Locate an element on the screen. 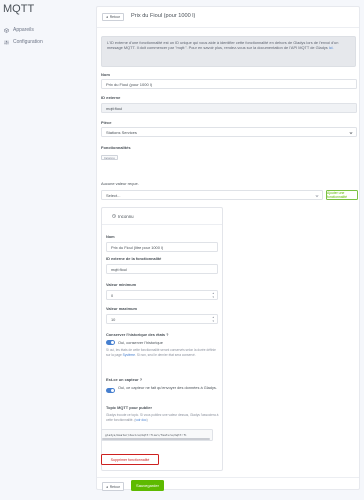 The image size is (364, 500). max-value-input: 10 ▴ ▾ is located at coordinates (162, 319).